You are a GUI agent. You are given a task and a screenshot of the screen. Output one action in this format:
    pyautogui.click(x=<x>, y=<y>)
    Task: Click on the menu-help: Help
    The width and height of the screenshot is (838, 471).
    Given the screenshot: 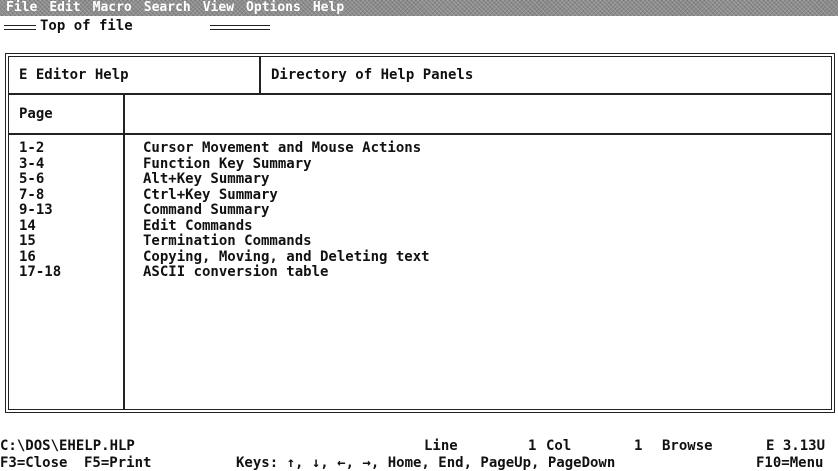 What is the action you would take?
    pyautogui.click(x=328, y=8)
    